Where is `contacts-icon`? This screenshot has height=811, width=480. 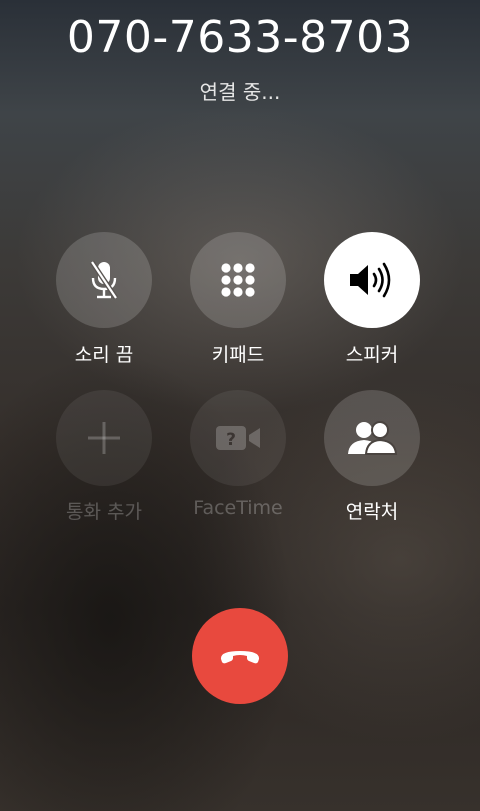
contacts-icon is located at coordinates (373, 438).